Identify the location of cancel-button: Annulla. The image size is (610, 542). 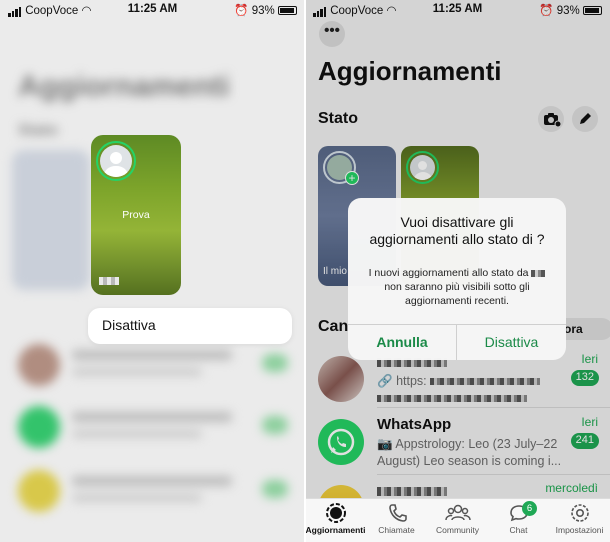
(402, 342).